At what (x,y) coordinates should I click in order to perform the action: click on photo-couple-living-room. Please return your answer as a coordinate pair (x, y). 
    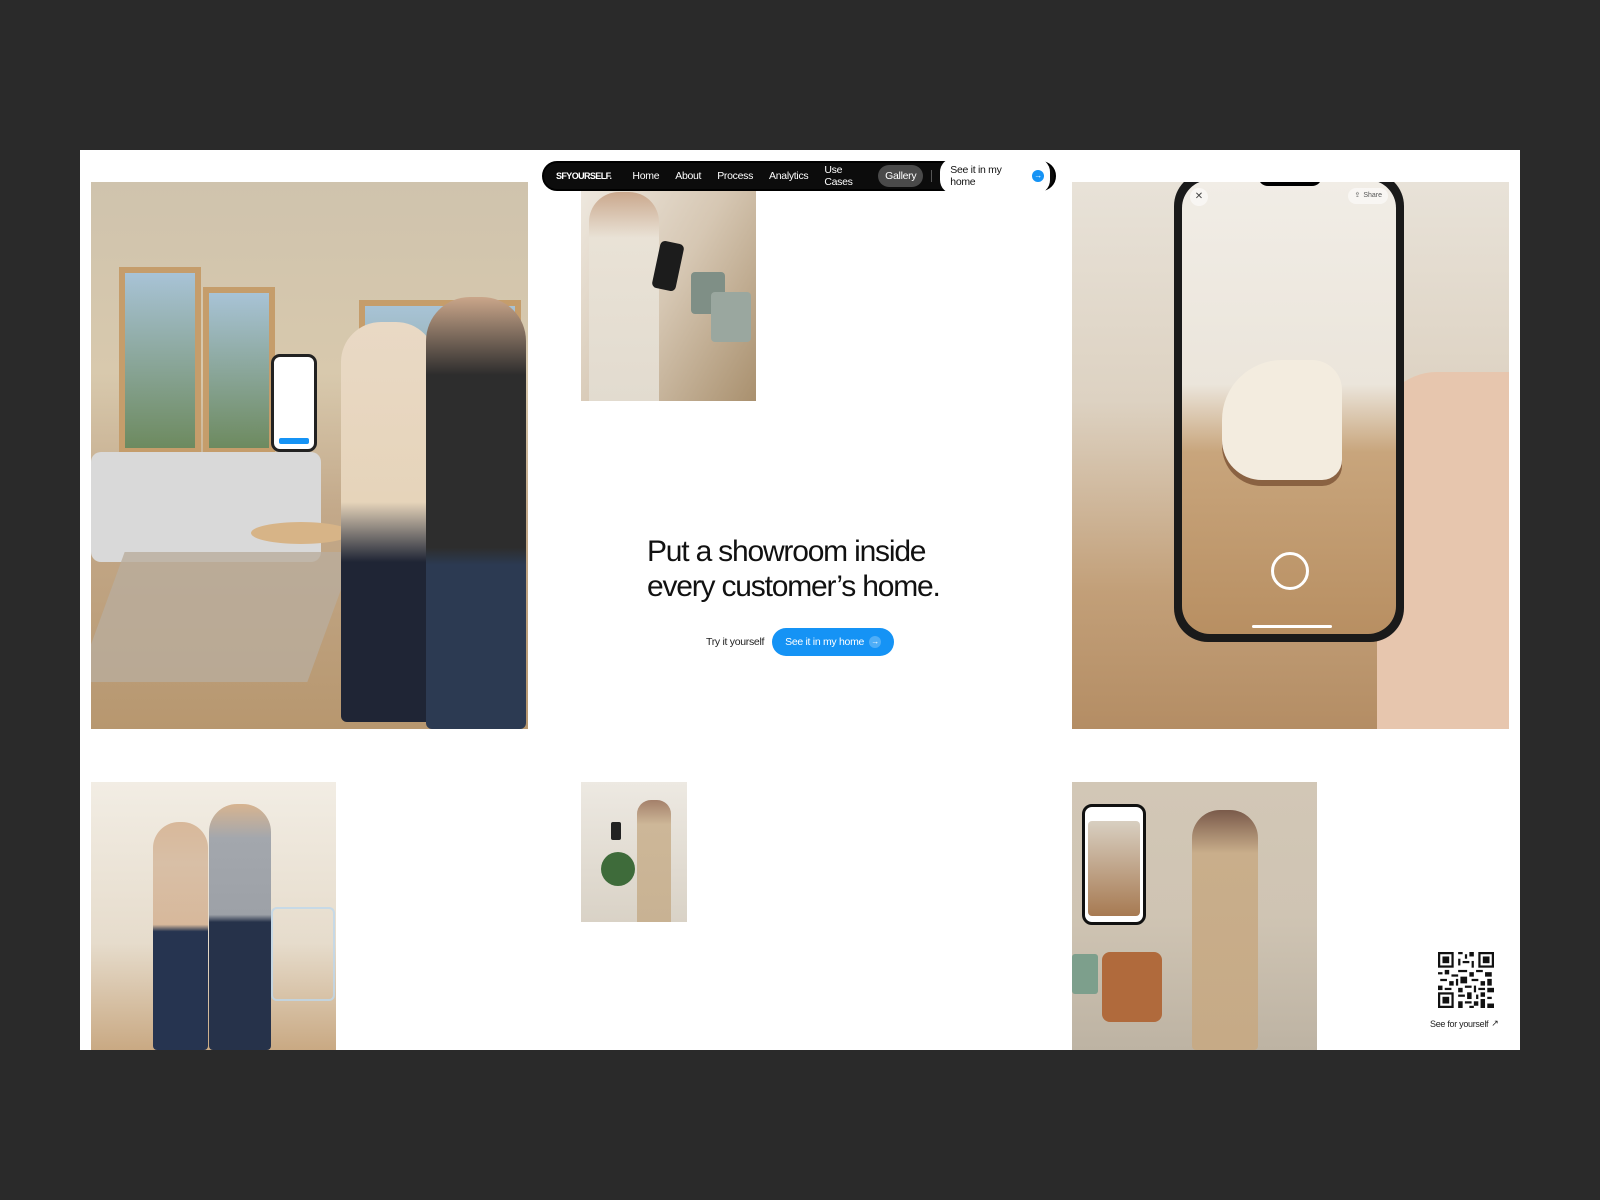
    Looking at the image, I should click on (309, 455).